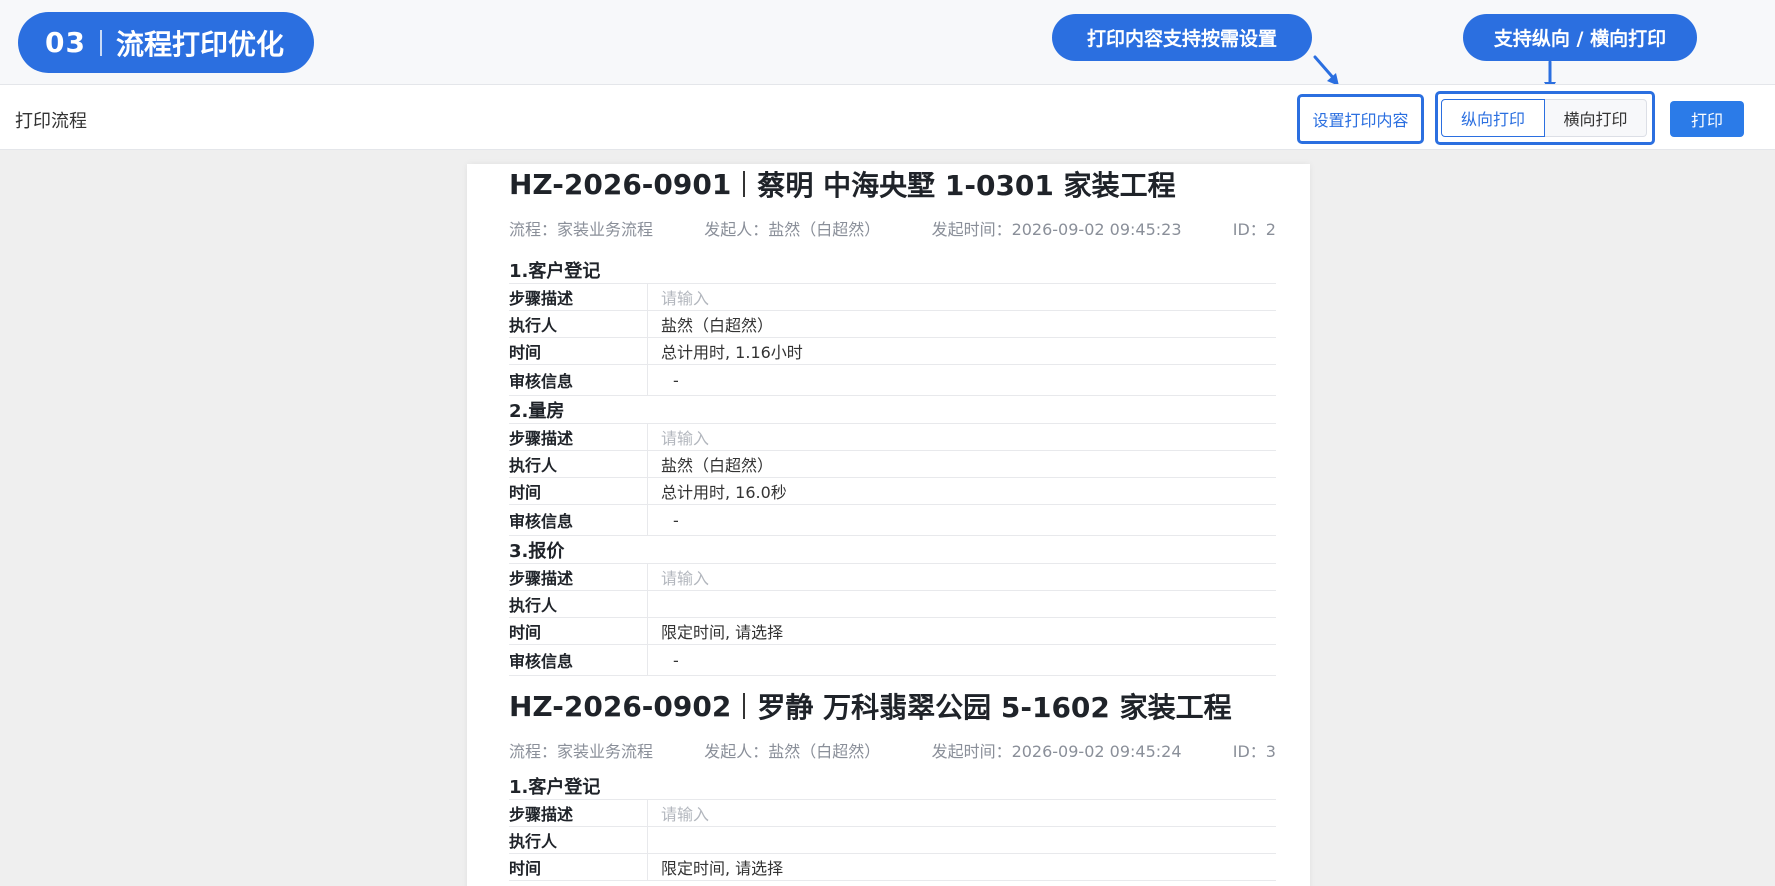 The image size is (1775, 886). I want to click on toolbar-title: 打印流程, so click(51, 121).